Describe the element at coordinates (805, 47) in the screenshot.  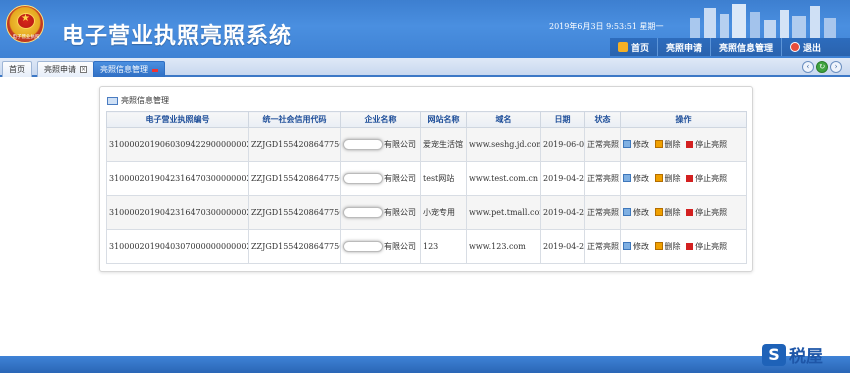
I see `nav-logout: 退出` at that location.